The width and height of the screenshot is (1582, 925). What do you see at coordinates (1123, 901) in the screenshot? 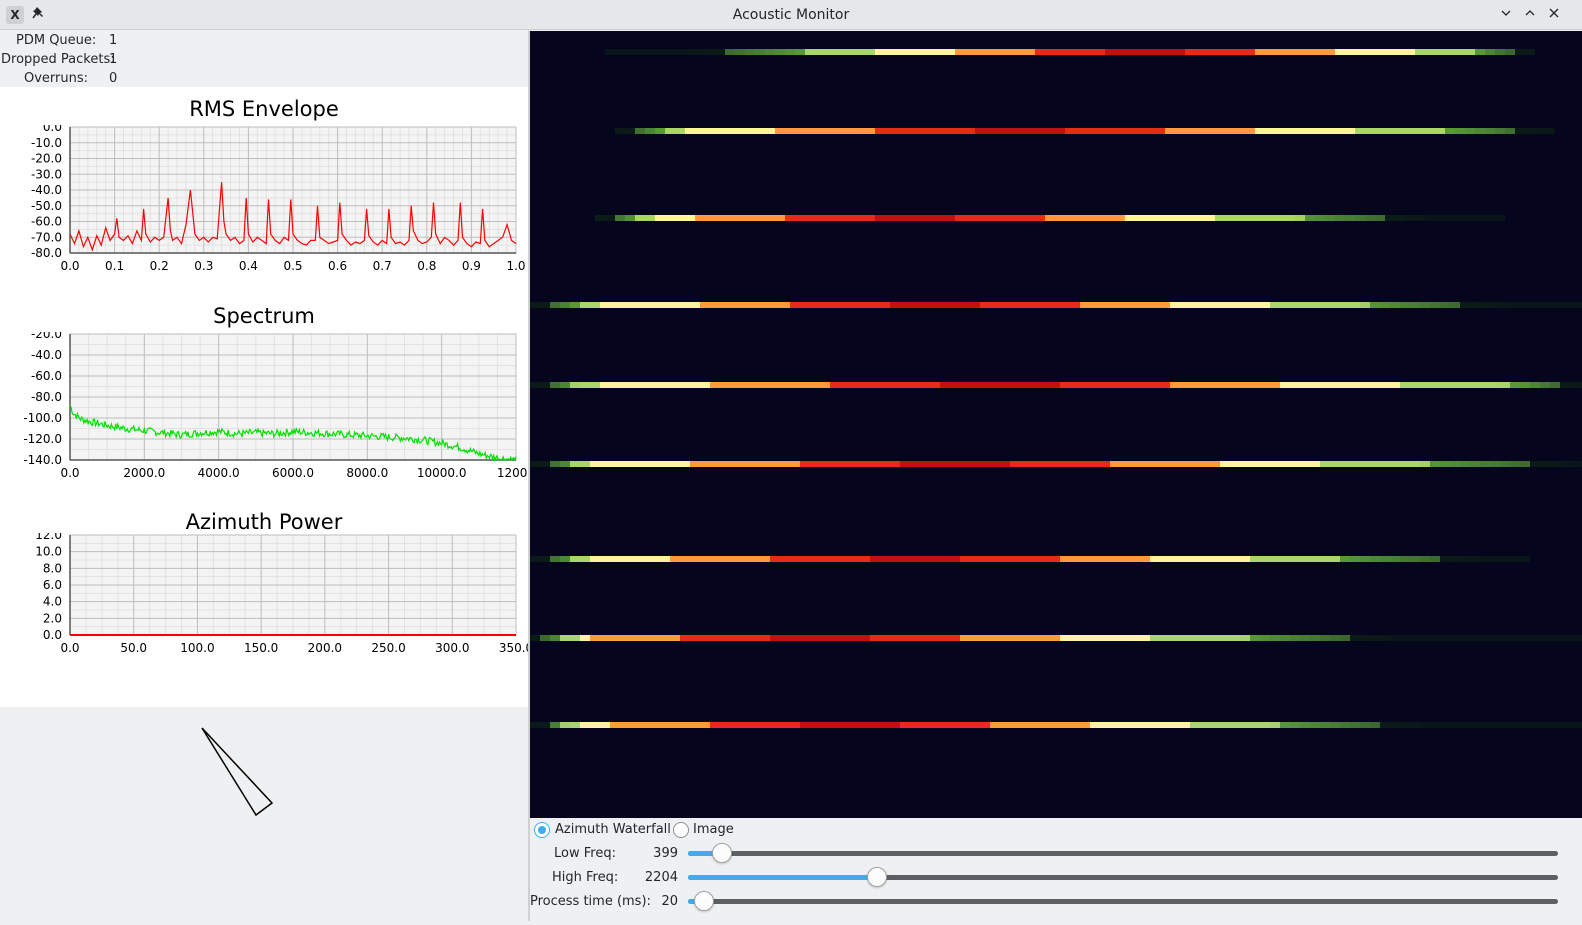
I see `process-time-slider` at bounding box center [1123, 901].